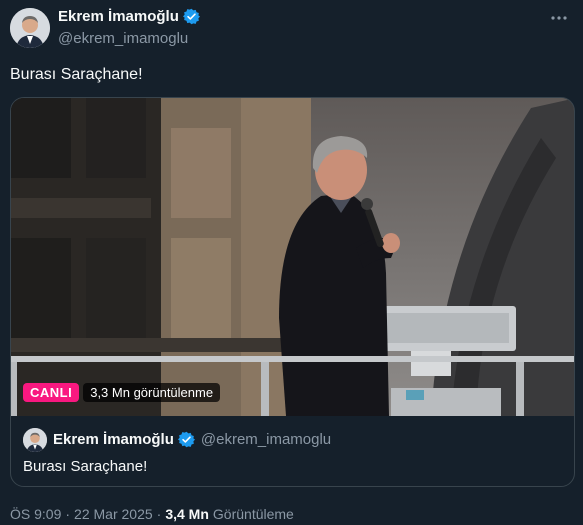 This screenshot has height=525, width=583. I want to click on live-badge: CANLI, so click(51, 392).